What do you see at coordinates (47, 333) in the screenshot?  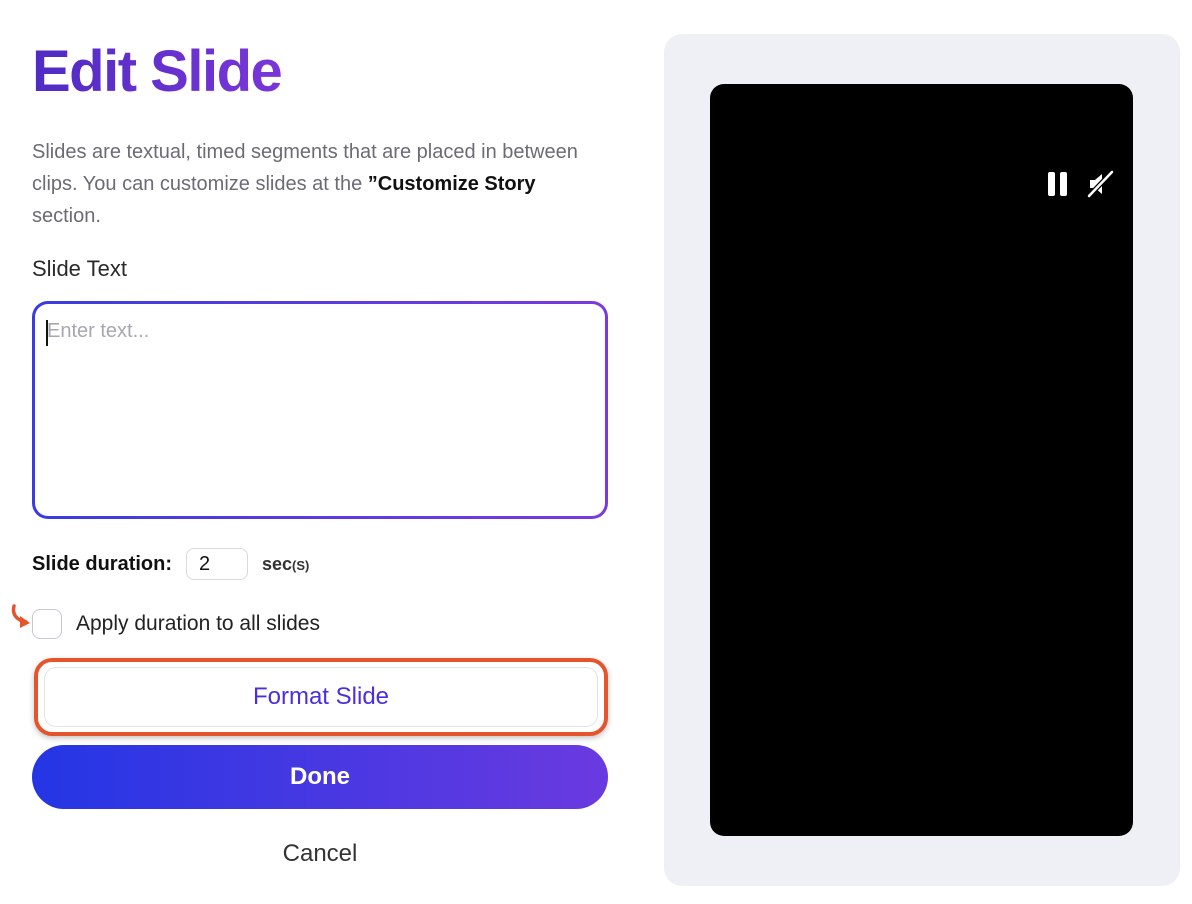 I see `text-caret` at bounding box center [47, 333].